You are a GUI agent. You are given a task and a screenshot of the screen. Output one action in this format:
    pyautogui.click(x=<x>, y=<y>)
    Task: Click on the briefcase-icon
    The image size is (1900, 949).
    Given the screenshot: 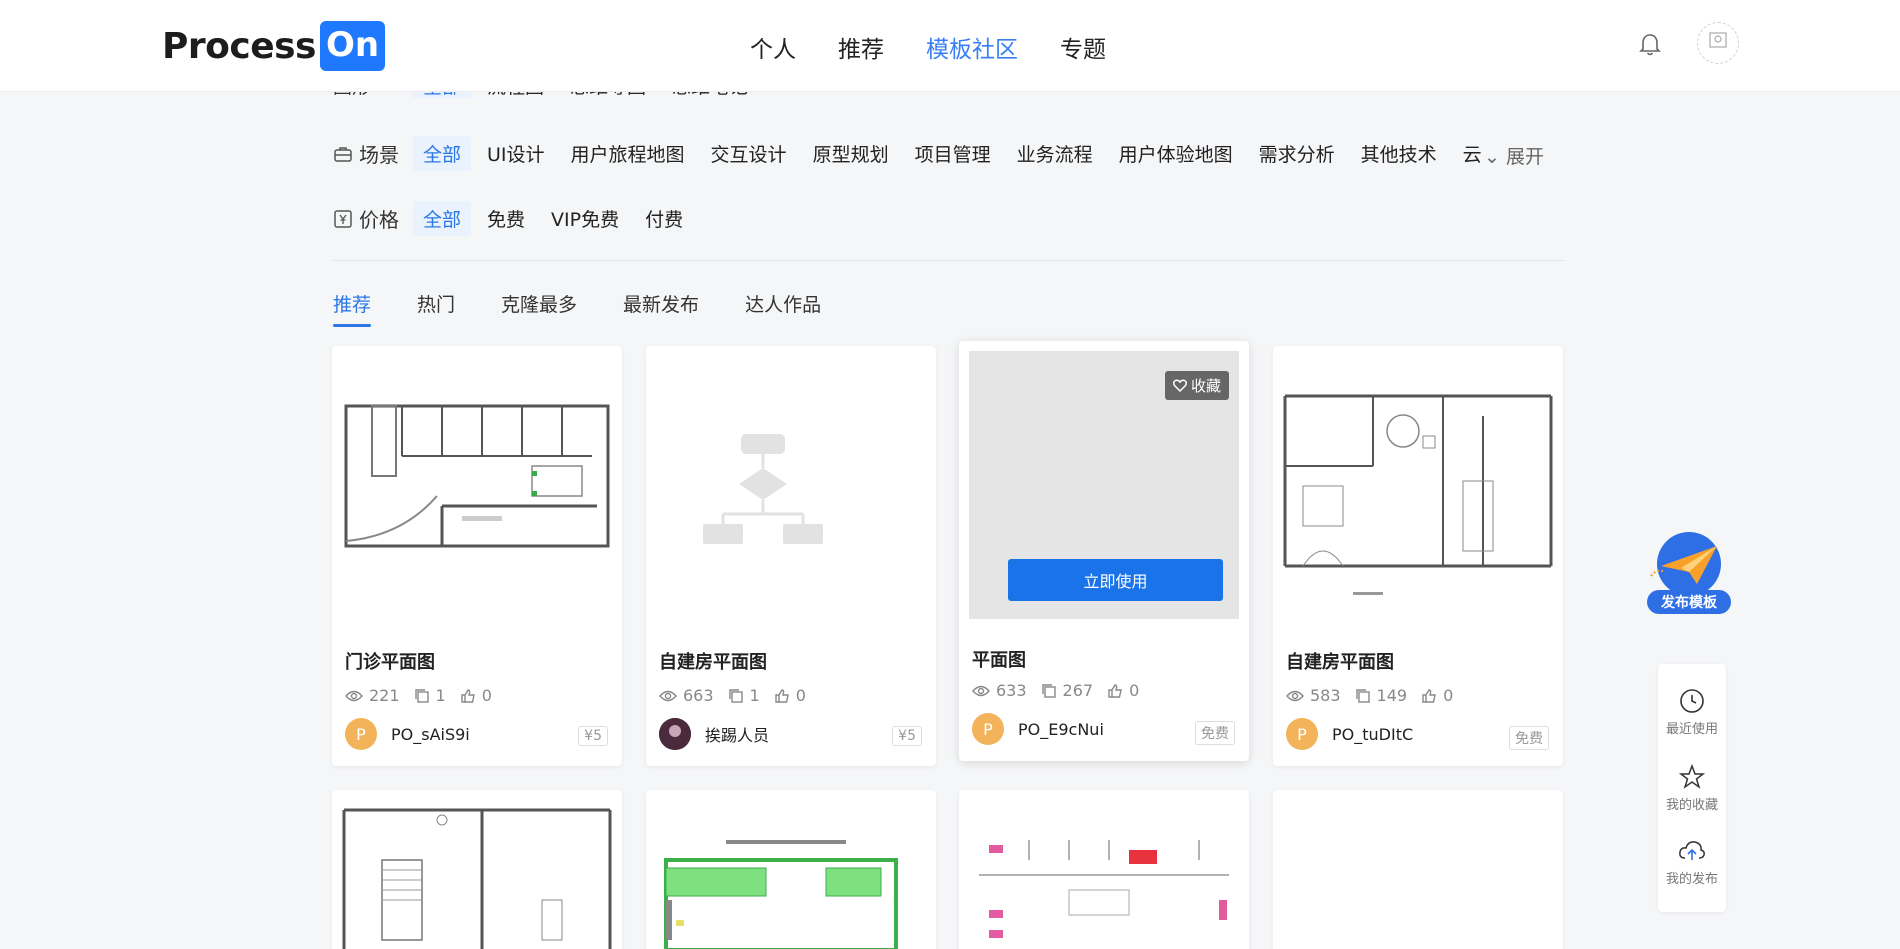 What is the action you would take?
    pyautogui.click(x=343, y=154)
    